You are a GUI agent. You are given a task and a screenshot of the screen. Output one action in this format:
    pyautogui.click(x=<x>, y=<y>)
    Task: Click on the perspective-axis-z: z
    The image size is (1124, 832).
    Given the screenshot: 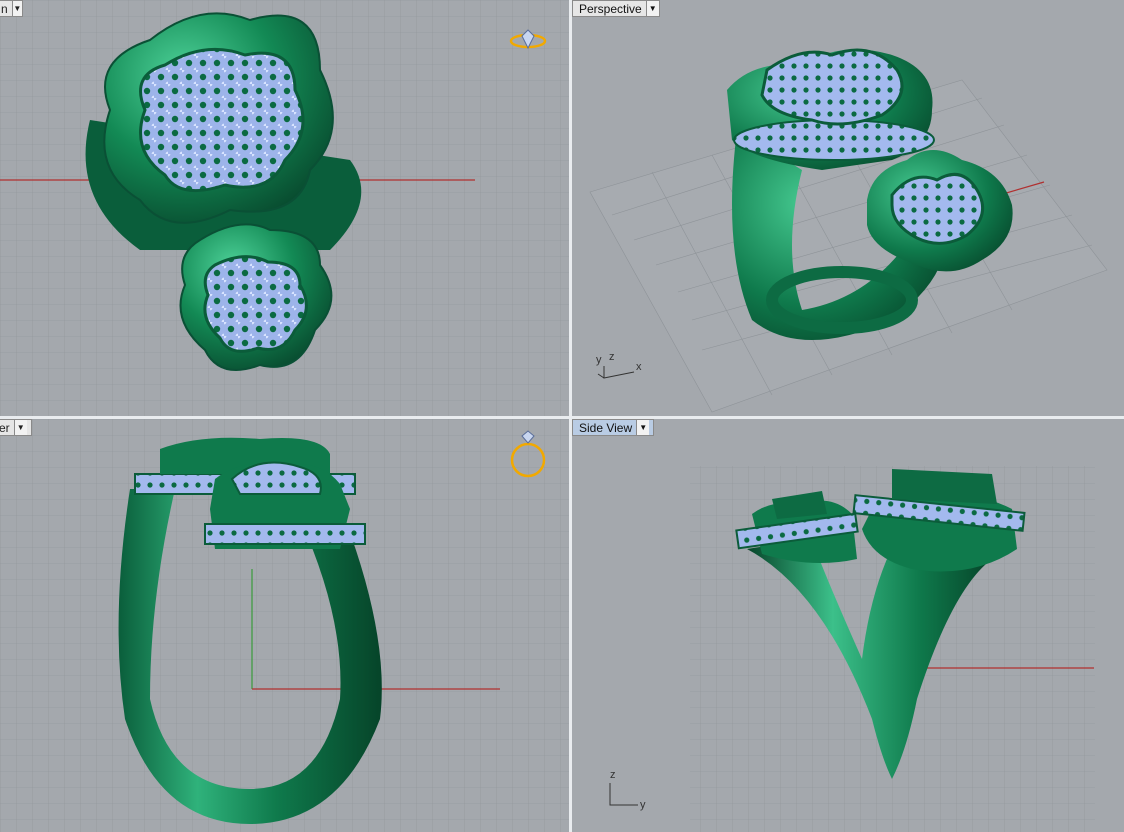 What is the action you would take?
    pyautogui.click(x=612, y=357)
    